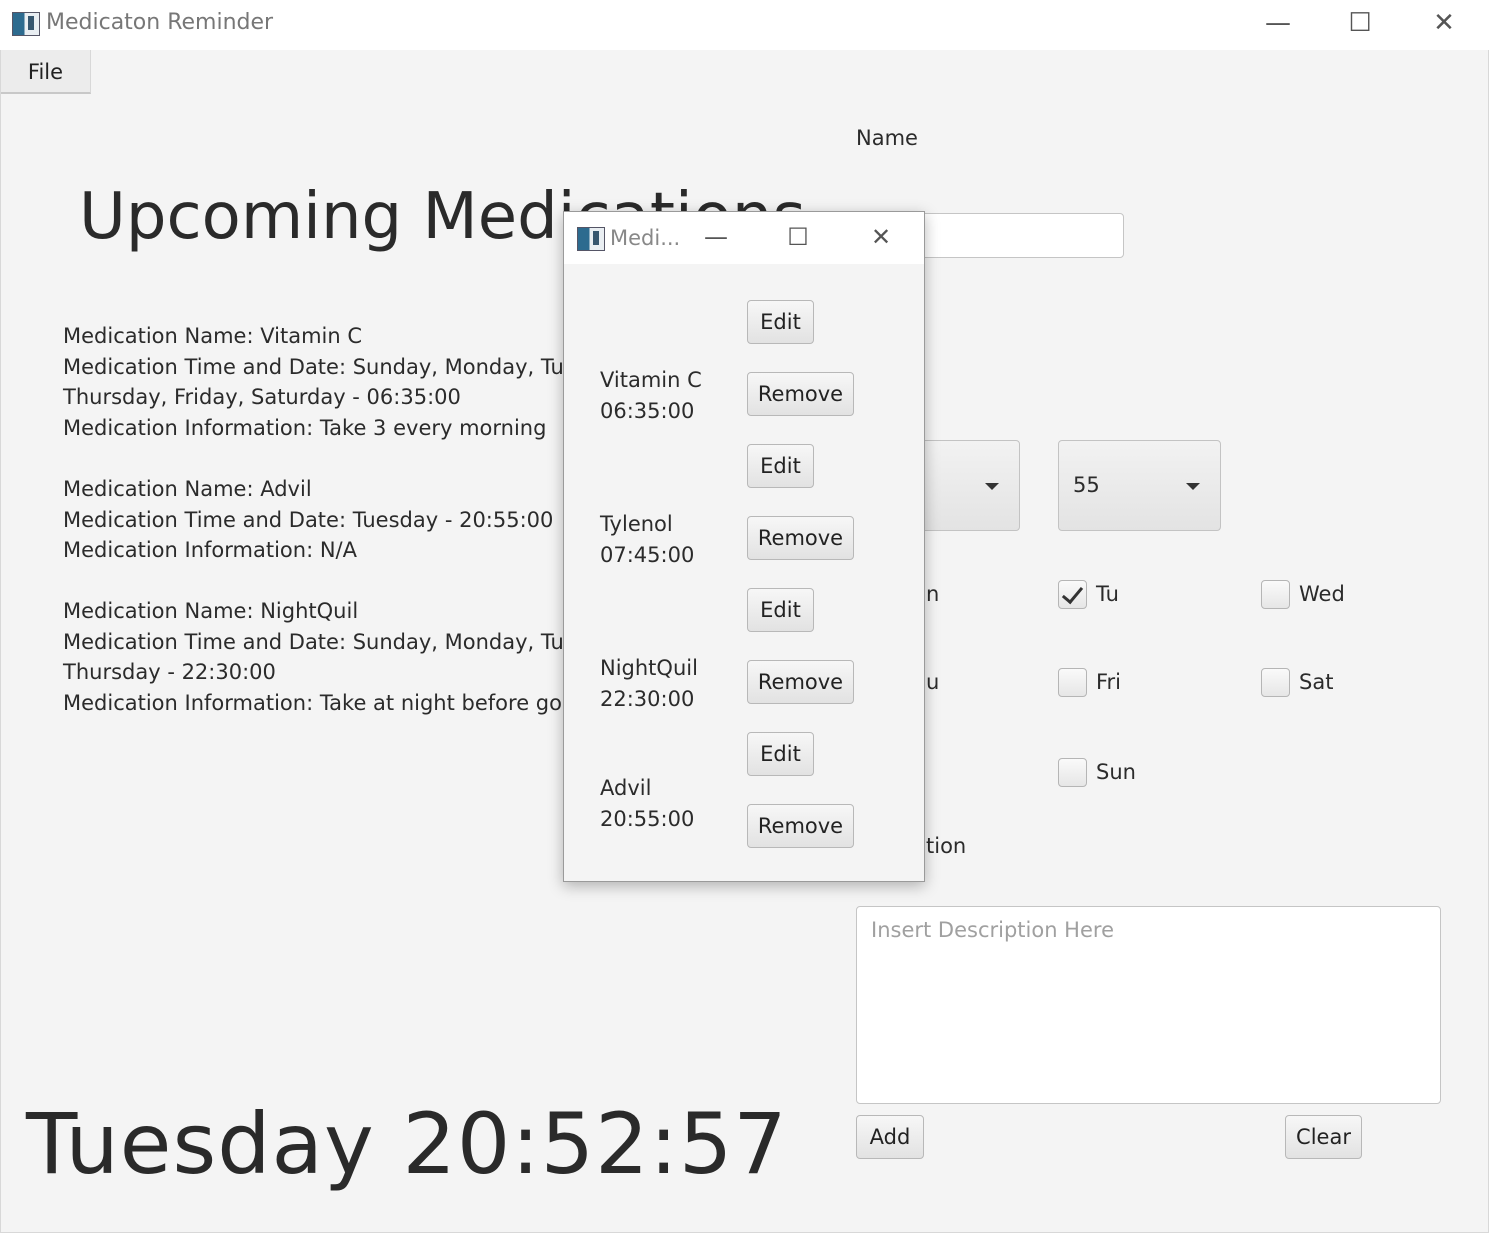 This screenshot has width=1489, height=1233. Describe the element at coordinates (1072, 594) in the screenshot. I see `checkbox-tu` at that location.